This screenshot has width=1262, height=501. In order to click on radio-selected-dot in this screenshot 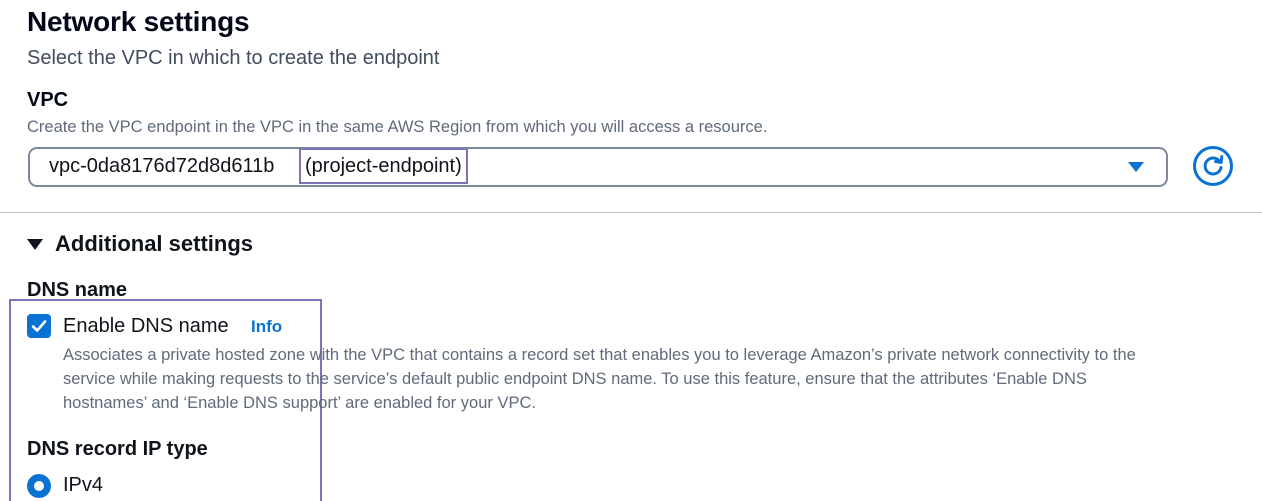, I will do `click(39, 486)`.